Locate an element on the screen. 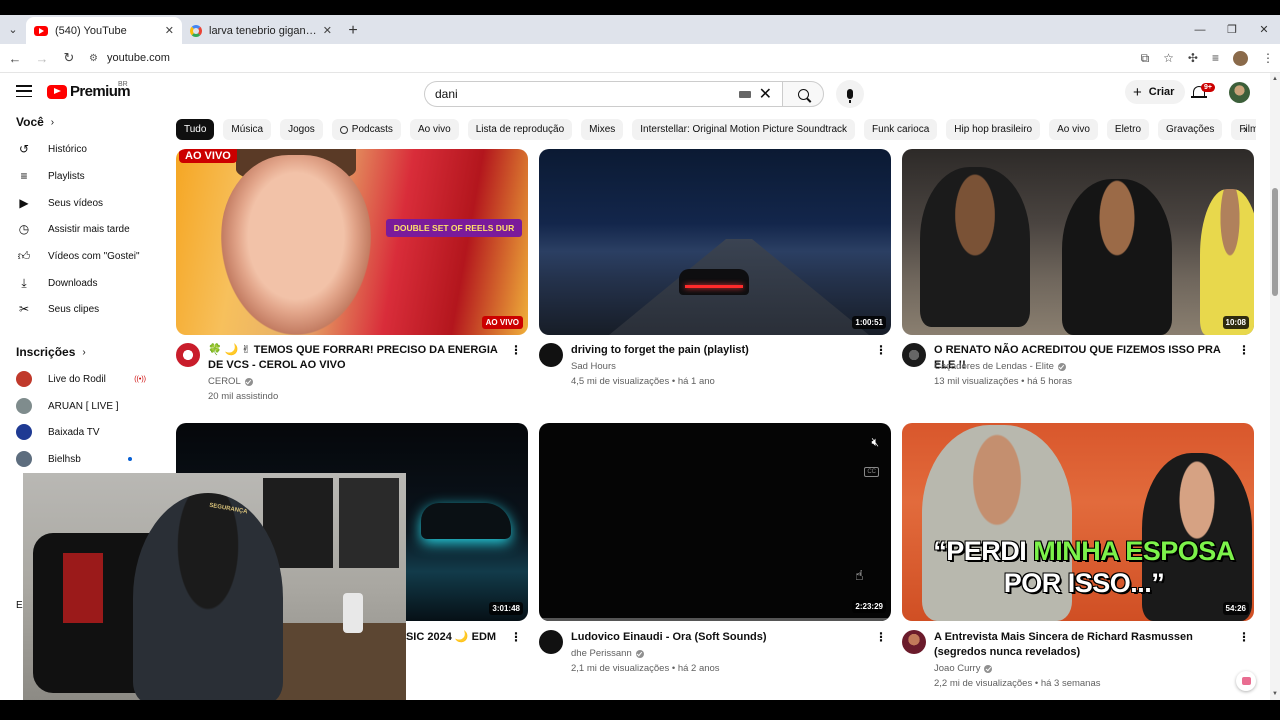 The image size is (1280, 720). plus-icon: + is located at coordinates (1137, 92).